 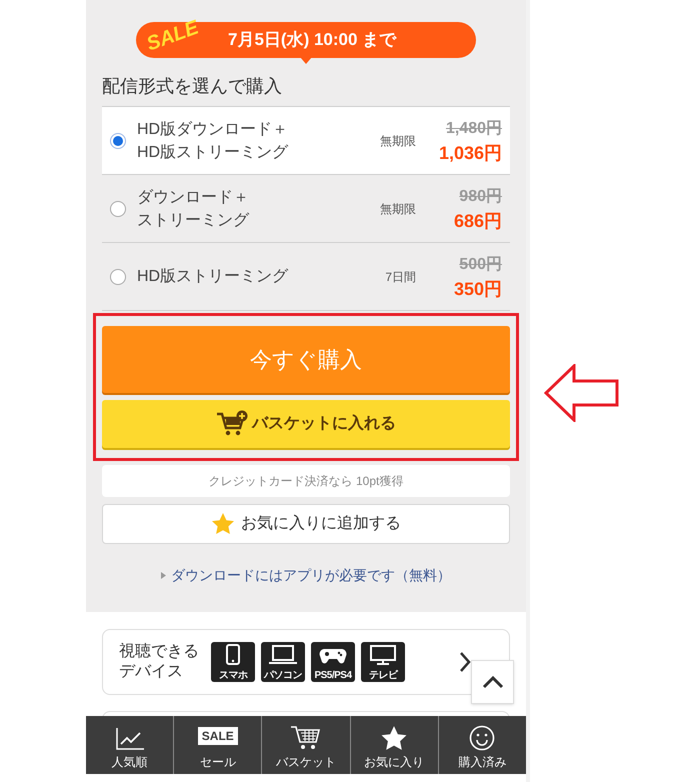 What do you see at coordinates (233, 662) in the screenshot?
I see `device-tile: スマホ` at bounding box center [233, 662].